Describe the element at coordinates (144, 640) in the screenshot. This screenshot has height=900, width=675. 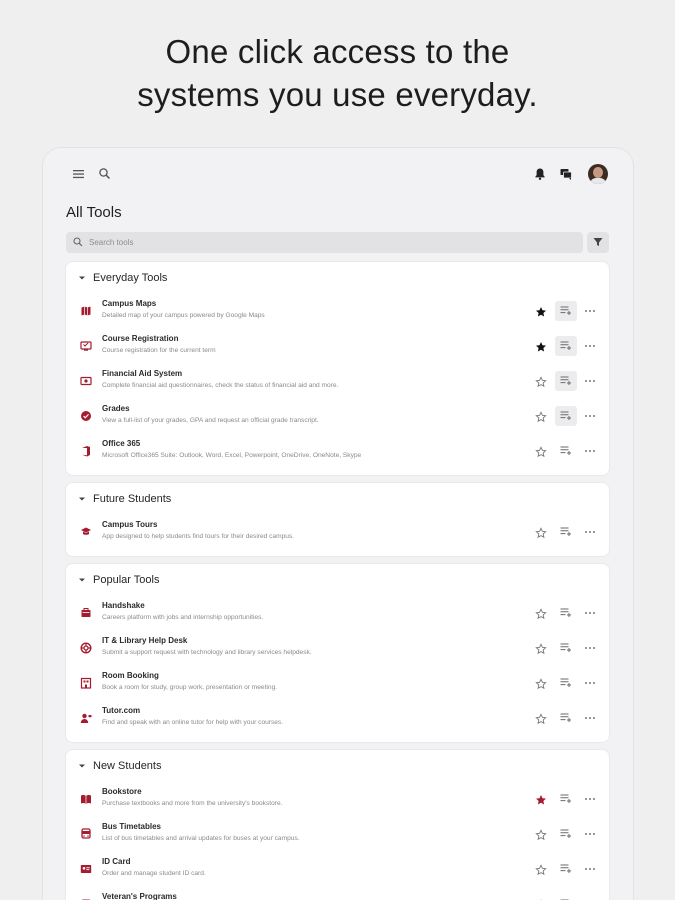
I see `tool-name: IT & Library Help Desk` at that location.